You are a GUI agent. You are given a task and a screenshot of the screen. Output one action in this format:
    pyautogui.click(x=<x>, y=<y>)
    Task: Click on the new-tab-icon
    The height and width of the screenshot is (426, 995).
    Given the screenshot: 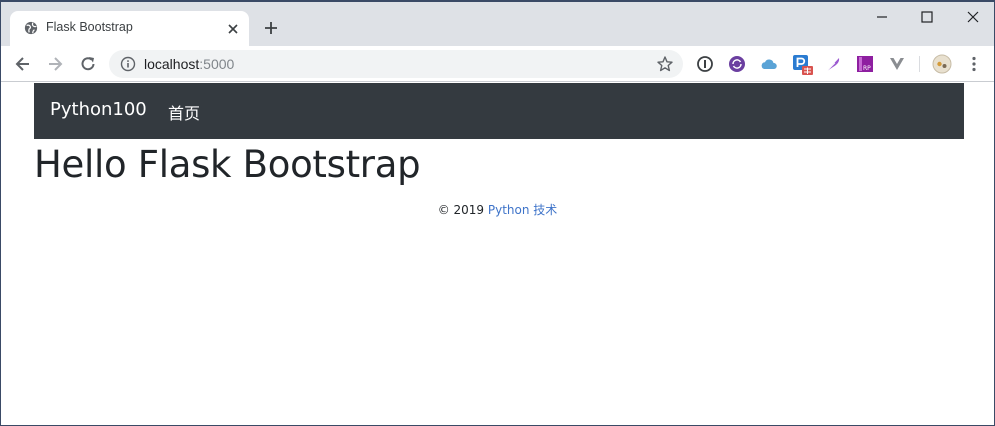 What is the action you would take?
    pyautogui.click(x=271, y=28)
    